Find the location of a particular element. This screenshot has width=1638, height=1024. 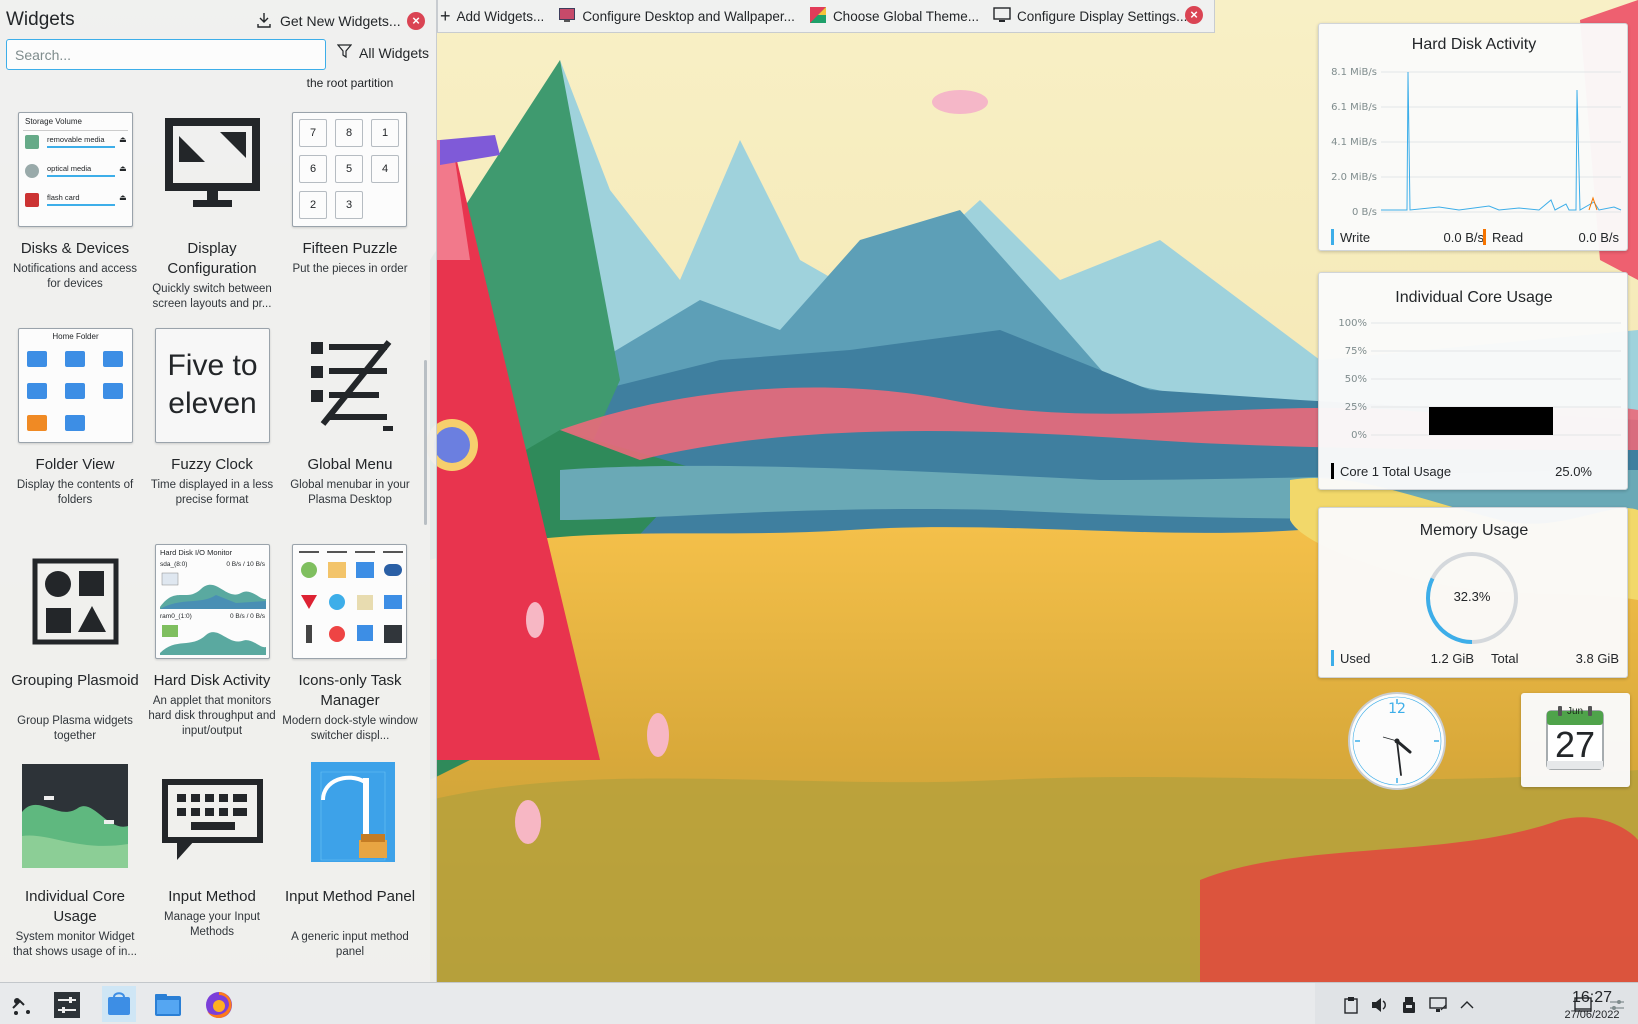

widget-name: Disks & Devices is located at coordinates (75, 248).